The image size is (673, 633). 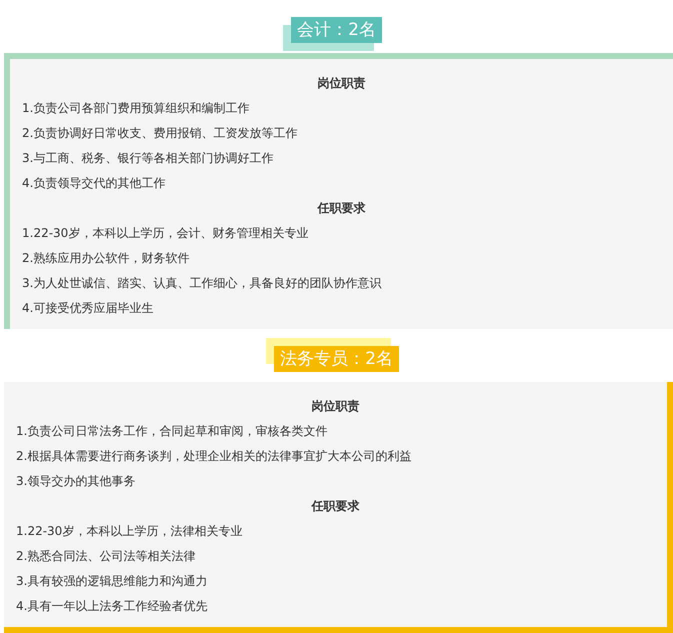 What do you see at coordinates (105, 556) in the screenshot?
I see `list-item: 2.熟悉合同法、公司法等相关法律` at bounding box center [105, 556].